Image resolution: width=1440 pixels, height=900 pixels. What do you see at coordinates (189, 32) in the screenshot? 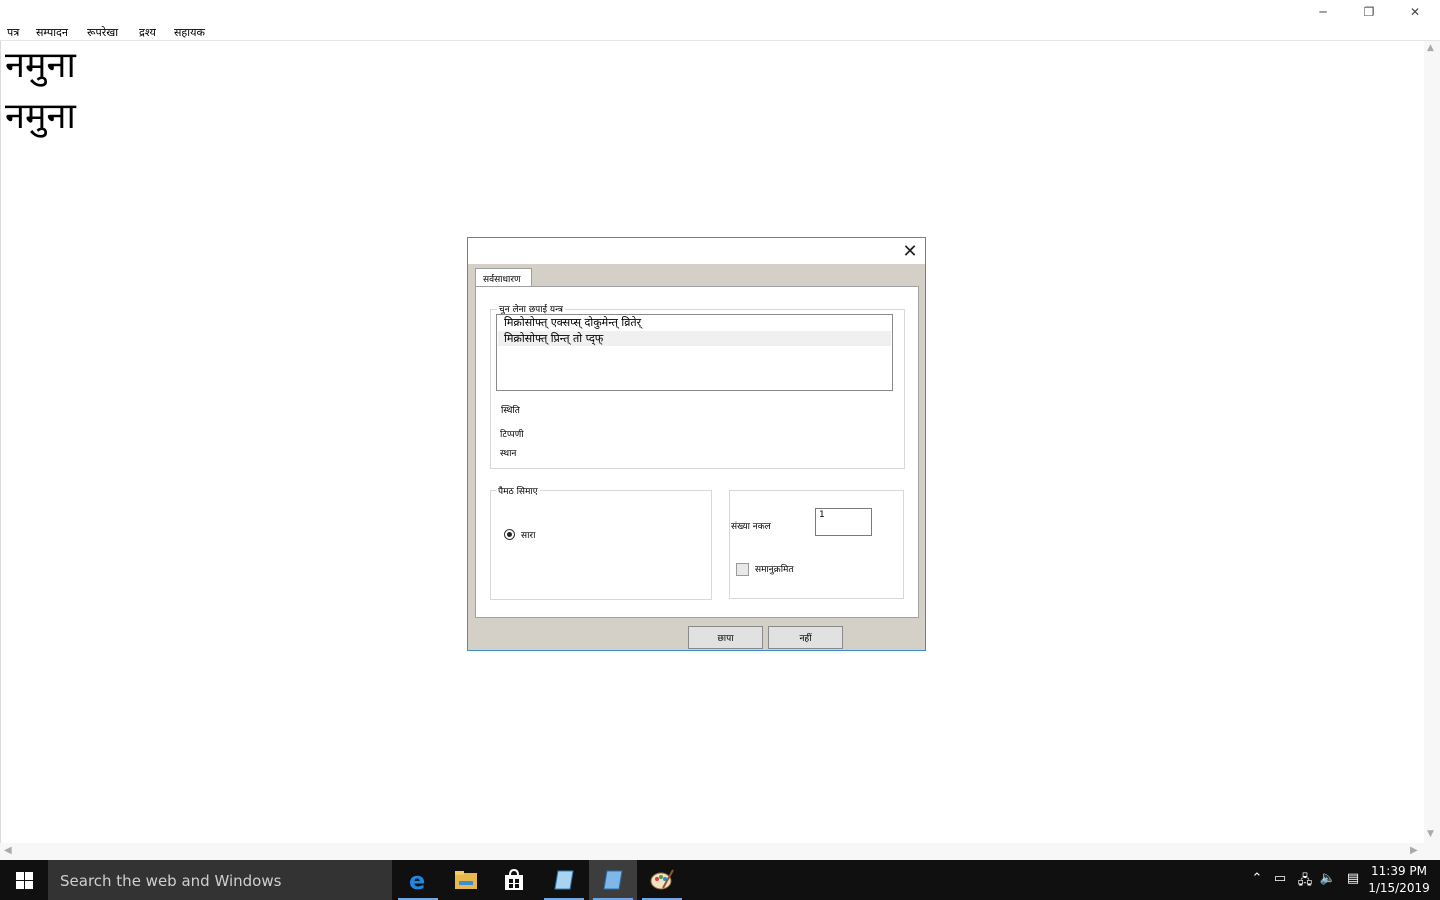
I see `menu-help: सहायक` at bounding box center [189, 32].